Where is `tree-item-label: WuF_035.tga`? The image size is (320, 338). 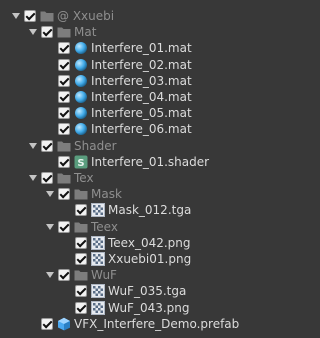
tree-item-label: WuF_035.tga is located at coordinates (147, 291).